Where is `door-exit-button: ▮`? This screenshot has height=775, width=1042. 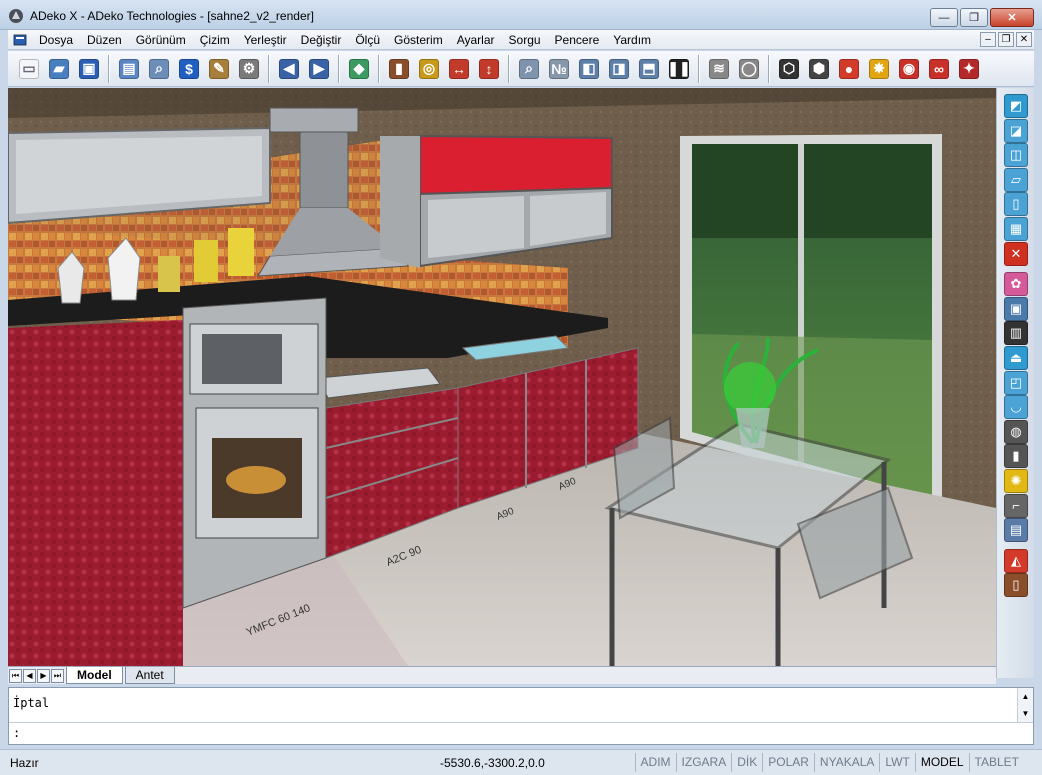 door-exit-button: ▮ is located at coordinates (399, 69).